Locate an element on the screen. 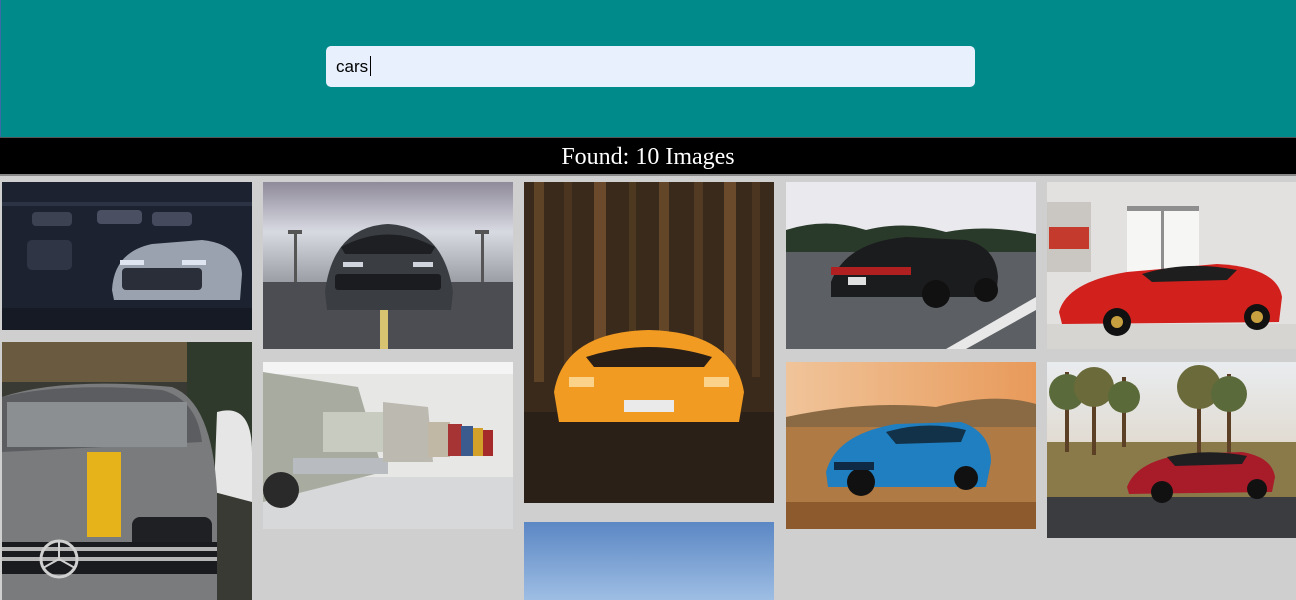 The image size is (1296, 600). search-input is located at coordinates (650, 66).